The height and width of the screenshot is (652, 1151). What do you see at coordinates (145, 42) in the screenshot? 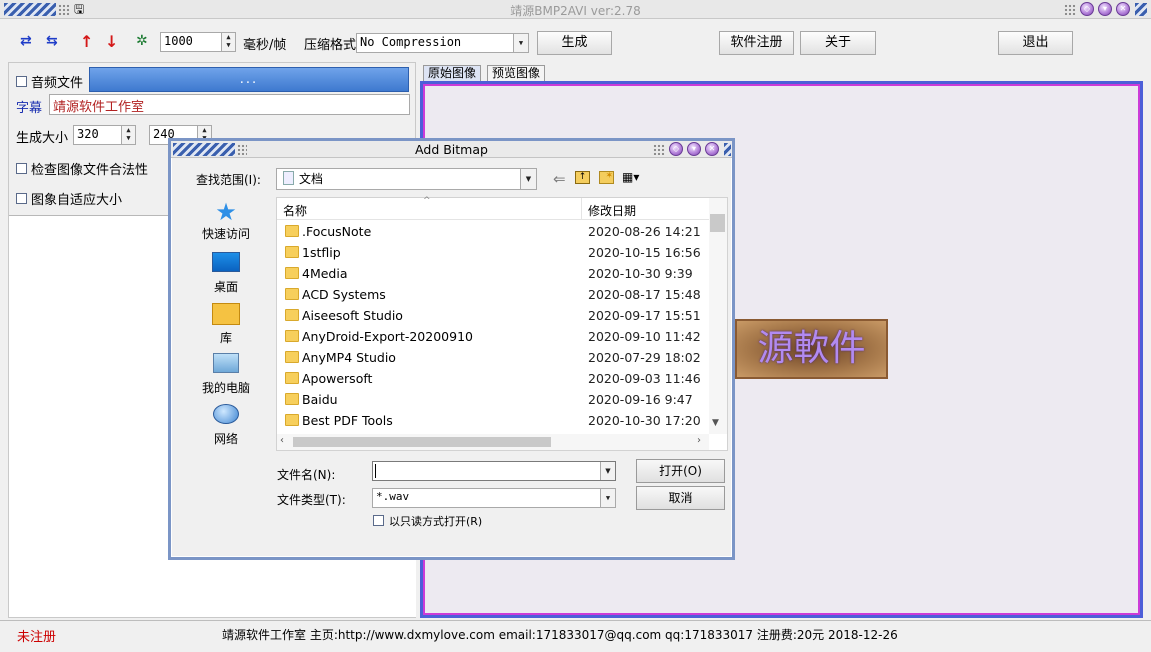
I see `shuffle-icon: ✲` at bounding box center [145, 42].